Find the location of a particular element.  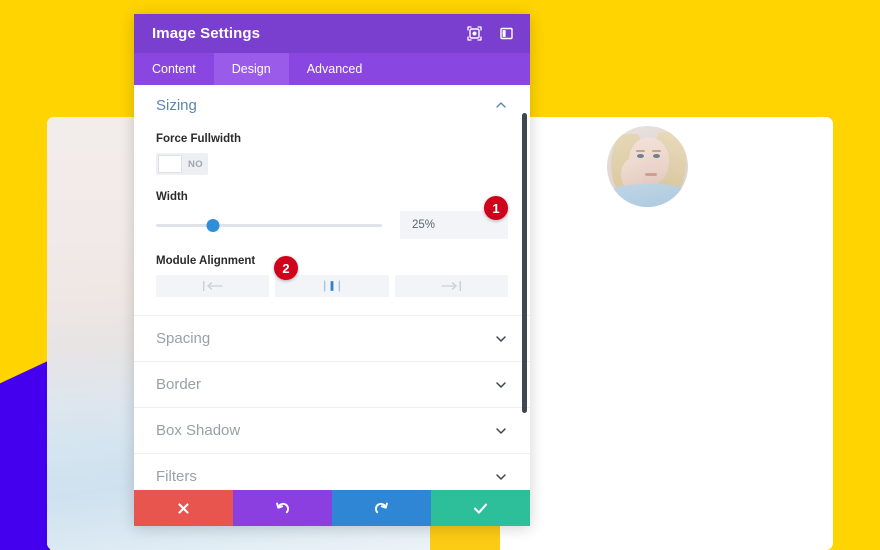

modal-tabs: Content Design Advanced is located at coordinates (332, 69).